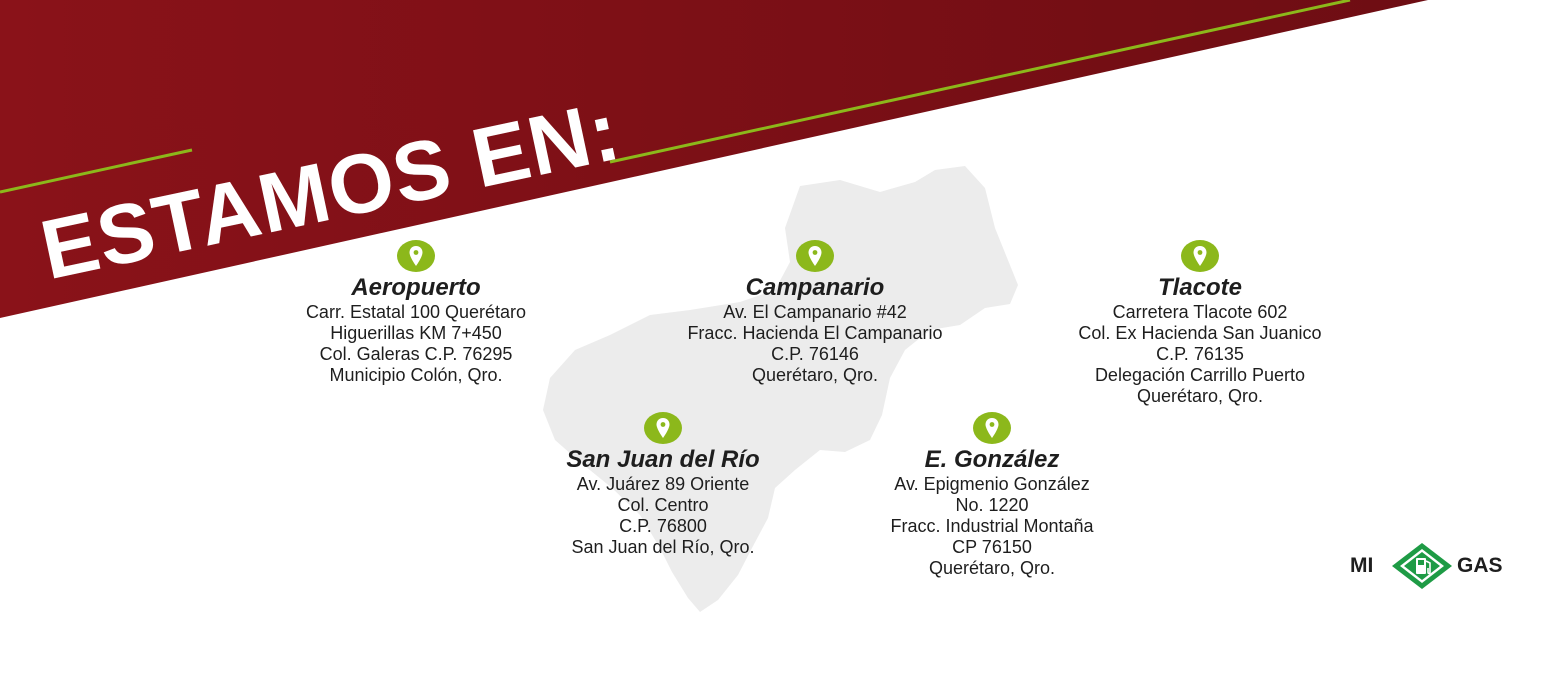  I want to click on address-line: CP 76150, so click(992, 547).